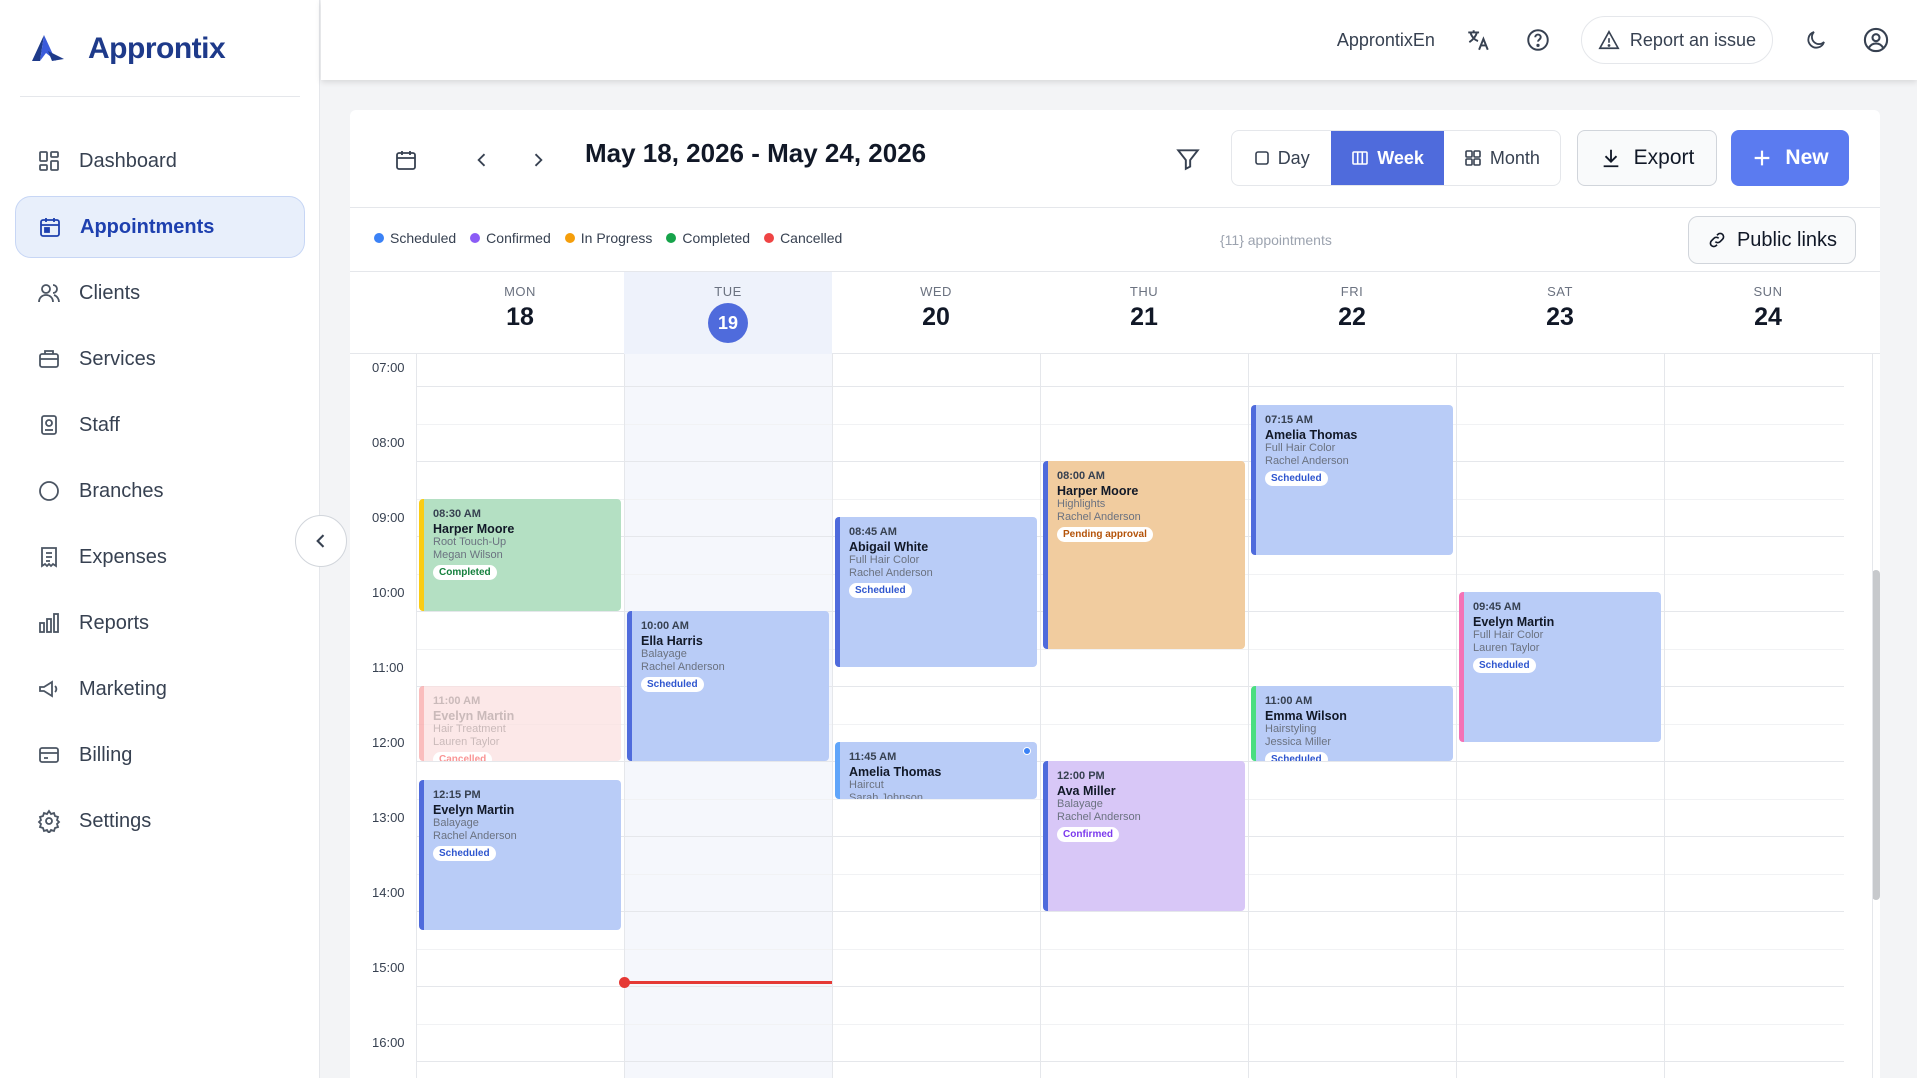 This screenshot has height=1078, width=1917. I want to click on sidebar-item-marketing: Marketing, so click(160, 689).